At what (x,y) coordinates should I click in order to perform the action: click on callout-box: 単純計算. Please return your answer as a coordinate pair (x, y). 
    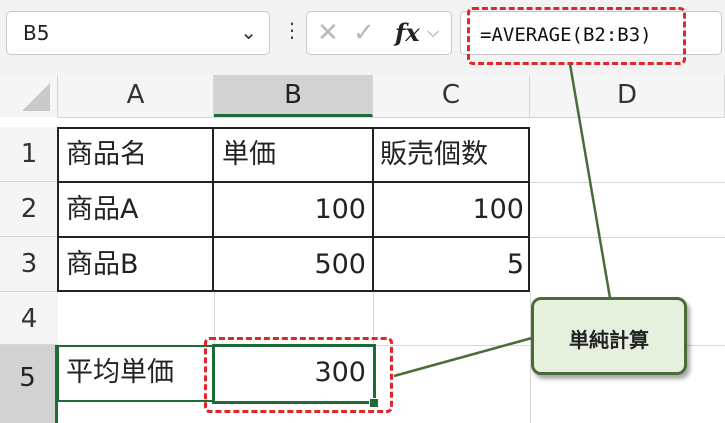
    Looking at the image, I should click on (609, 336).